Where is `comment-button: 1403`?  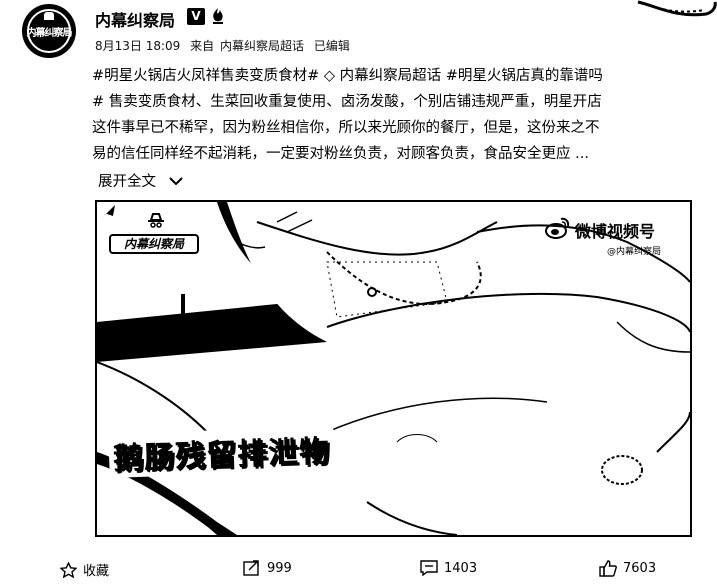
comment-button: 1403 is located at coordinates (448, 568).